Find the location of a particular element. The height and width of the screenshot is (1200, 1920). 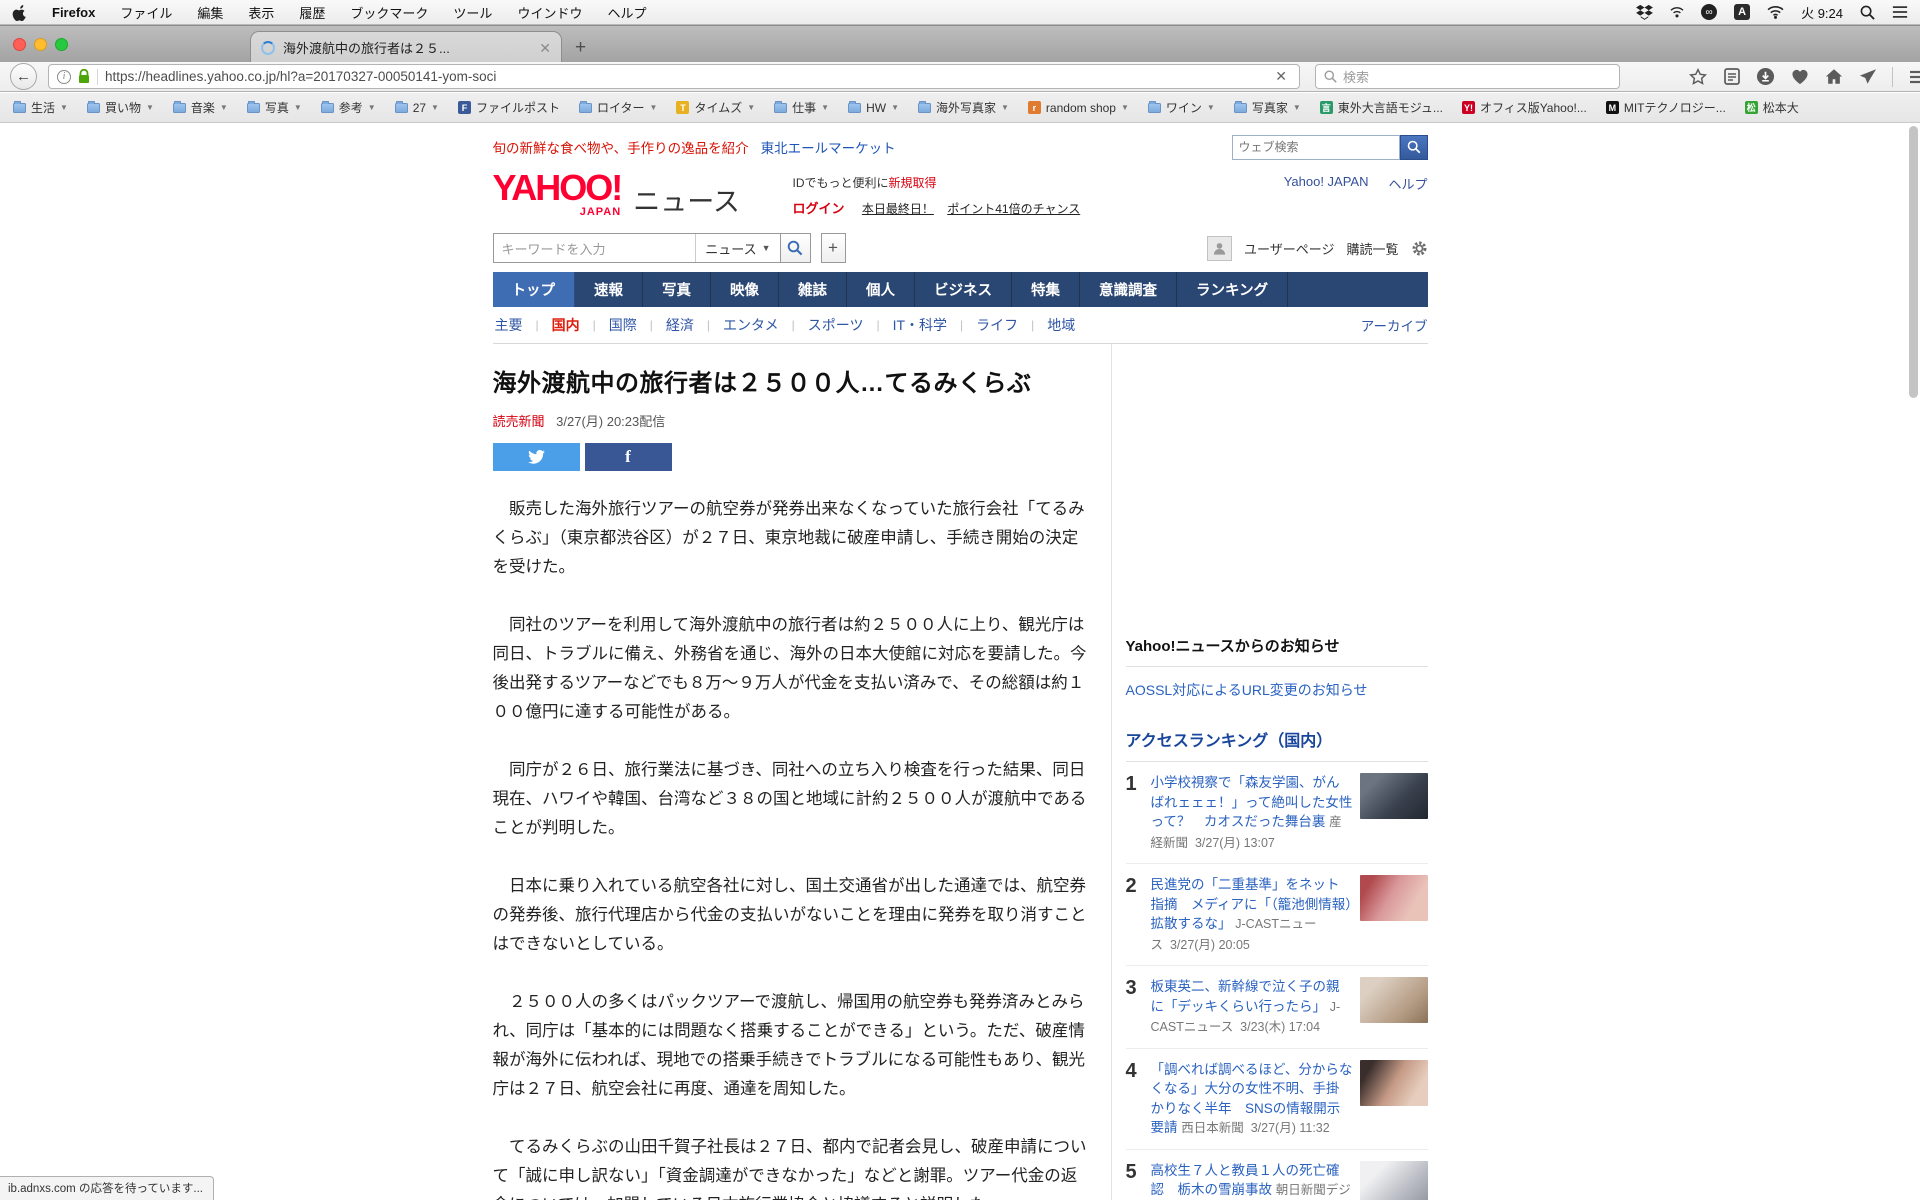

user-avatar-icon is located at coordinates (1219, 248).